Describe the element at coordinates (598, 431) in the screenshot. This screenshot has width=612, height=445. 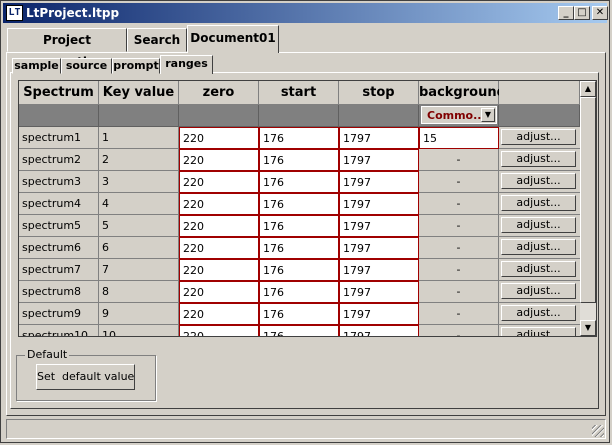
I see `resize-grip-icon` at that location.